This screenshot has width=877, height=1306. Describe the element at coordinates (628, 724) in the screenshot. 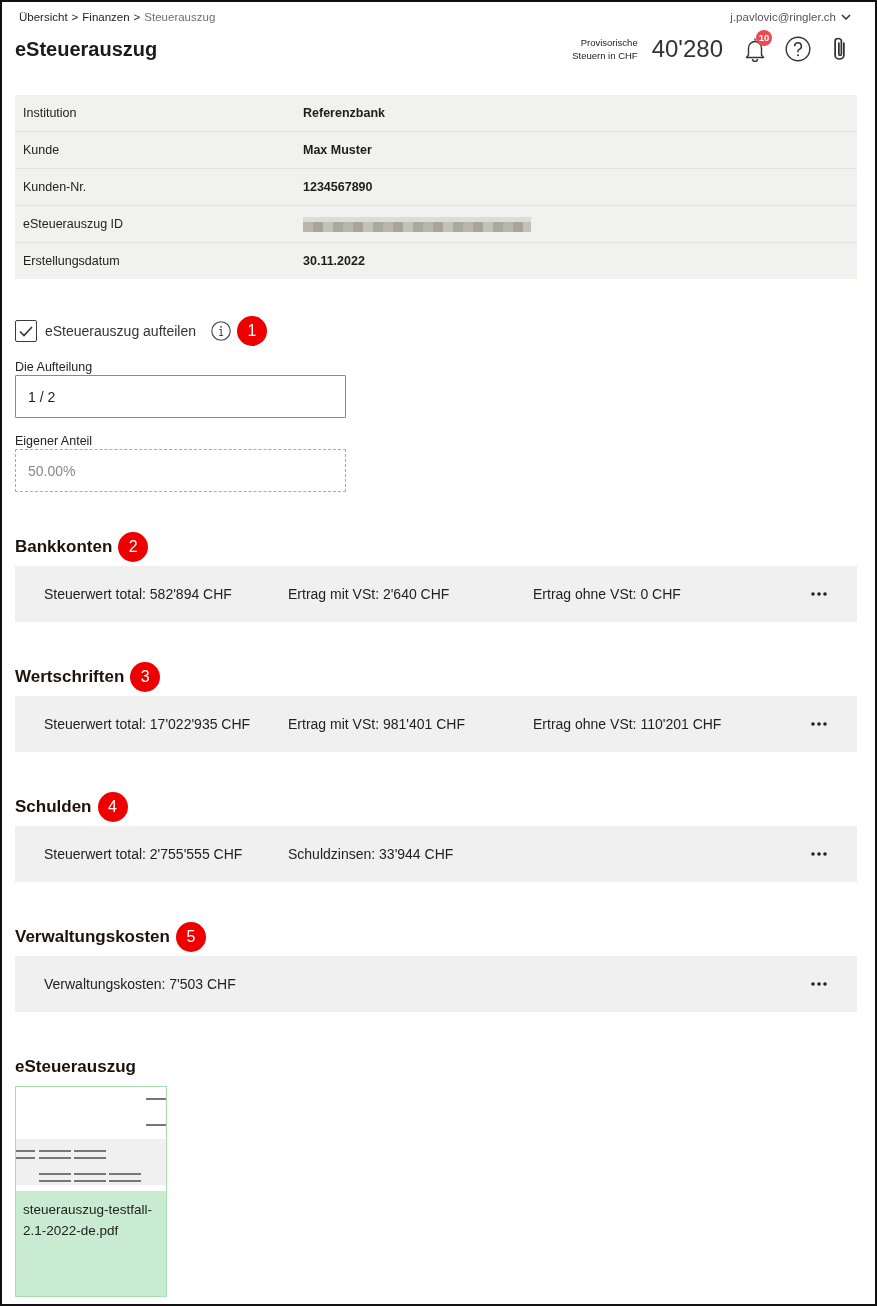

I see `summary-text: Ertrag ohne VSt: 110'201 CHF` at that location.